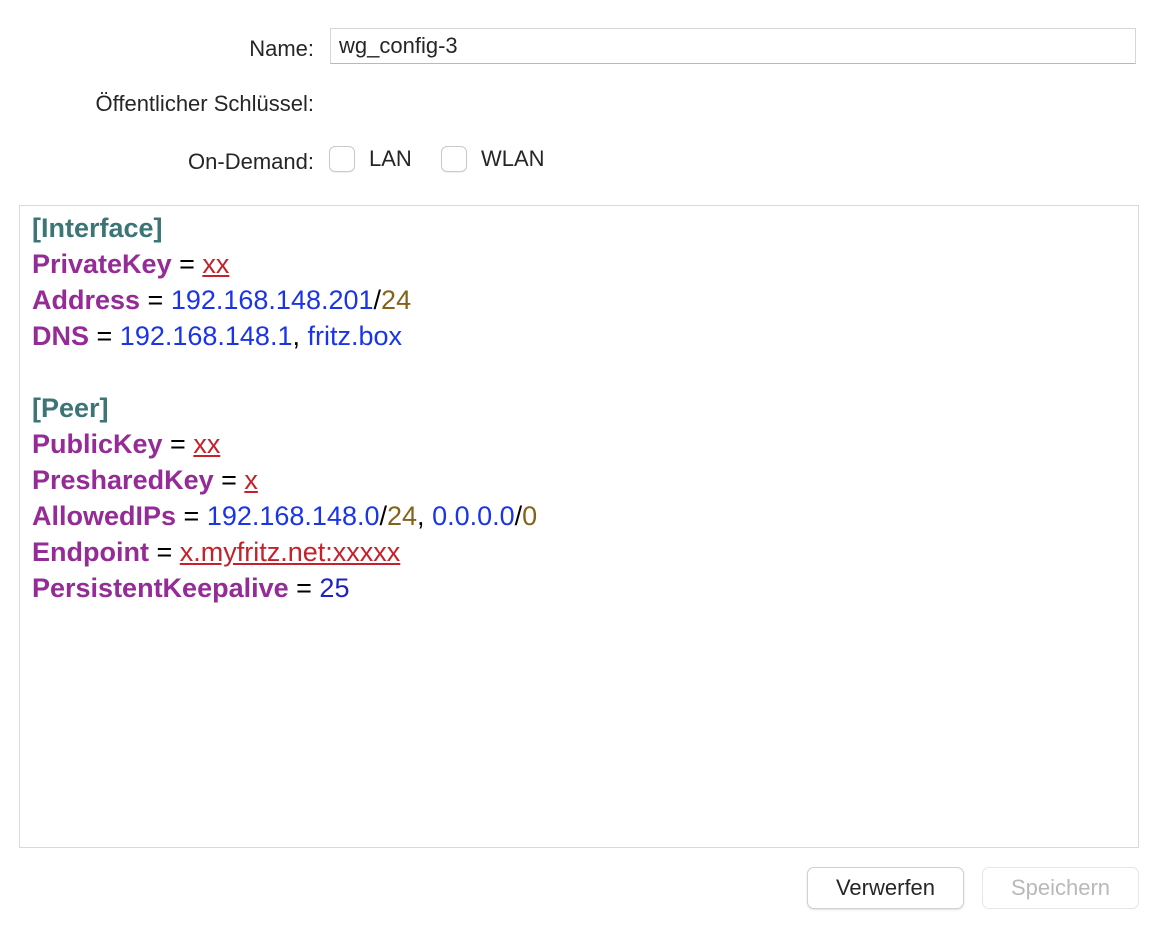 The height and width of the screenshot is (938, 1159). Describe the element at coordinates (513, 159) in the screenshot. I see `wlan-checkbox-label: WLAN` at that location.